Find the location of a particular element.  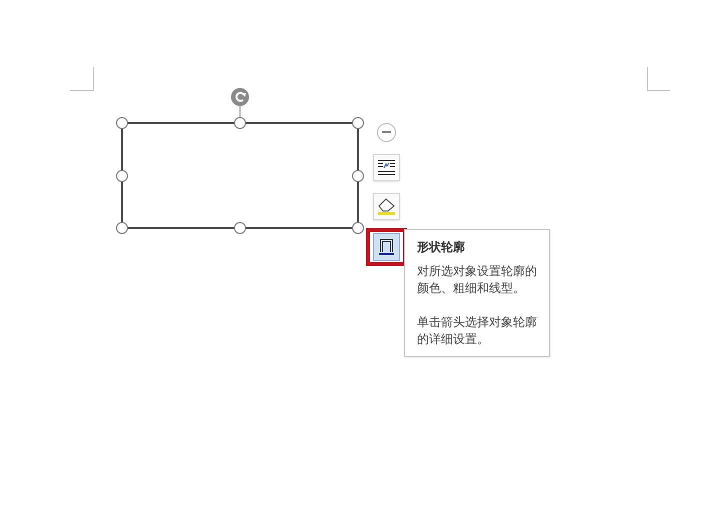

shape-fill-button is located at coordinates (386, 206).